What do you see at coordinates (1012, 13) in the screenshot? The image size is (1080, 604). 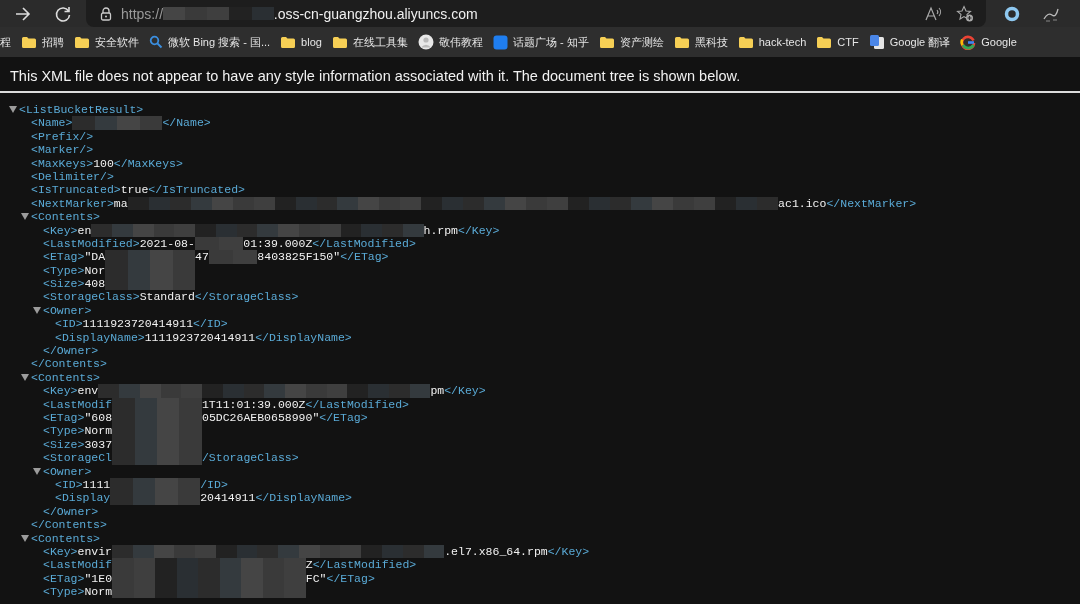 I see `ring-icon` at bounding box center [1012, 13].